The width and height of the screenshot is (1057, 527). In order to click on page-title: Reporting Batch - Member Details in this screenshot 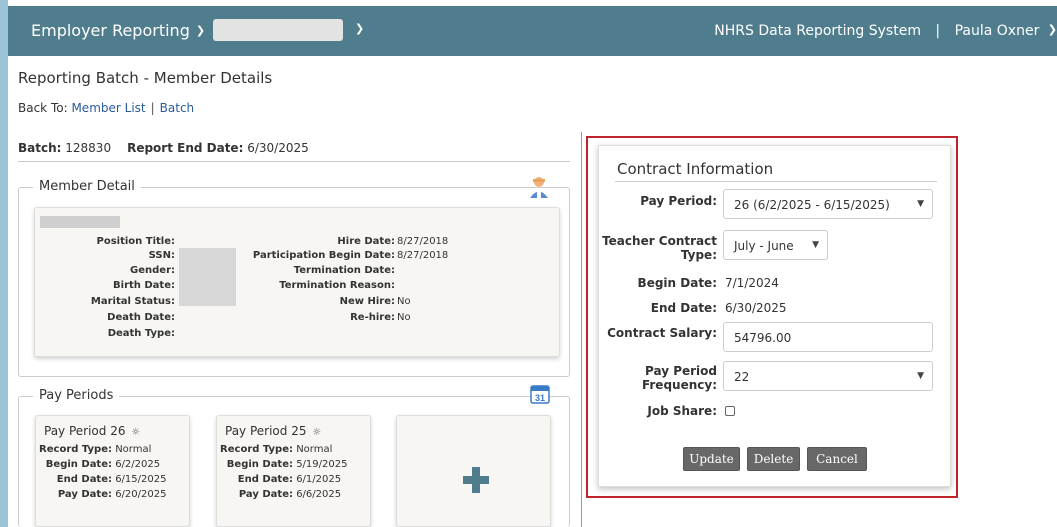, I will do `click(145, 78)`.